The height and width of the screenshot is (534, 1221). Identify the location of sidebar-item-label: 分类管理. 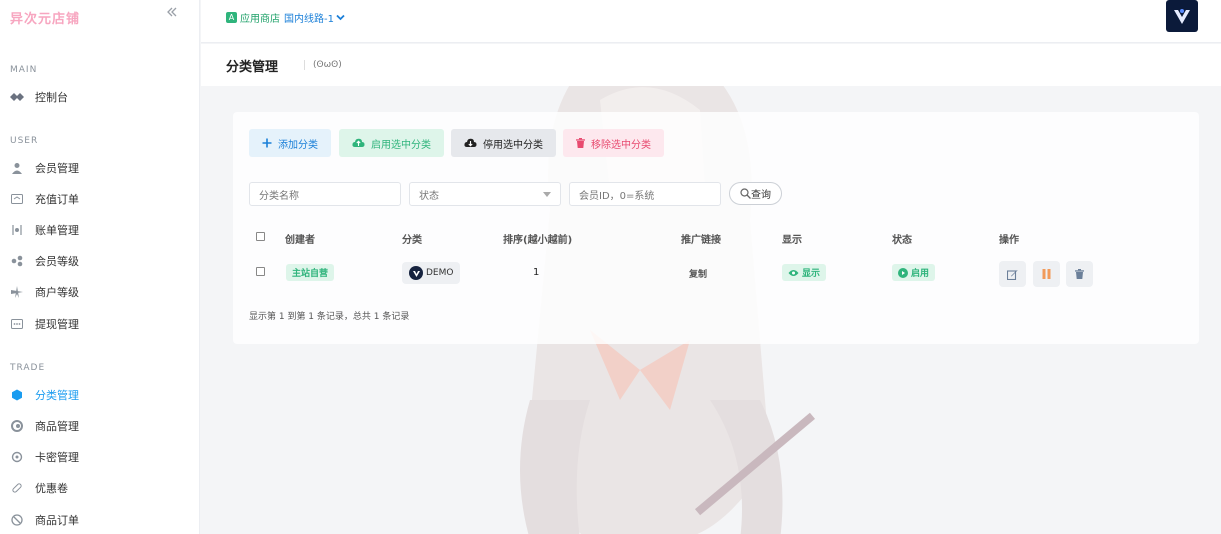
(57, 395).